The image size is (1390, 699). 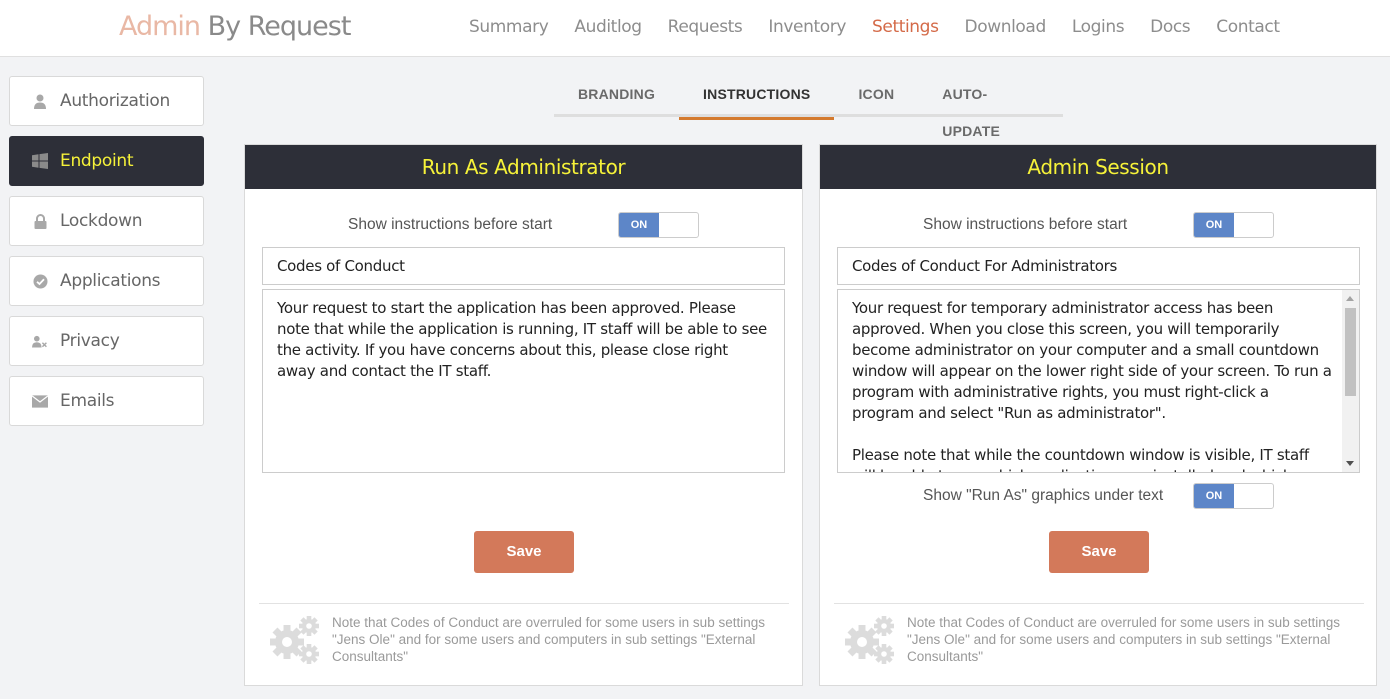 What do you see at coordinates (1098, 27) in the screenshot?
I see `nav-logins: Logins` at bounding box center [1098, 27].